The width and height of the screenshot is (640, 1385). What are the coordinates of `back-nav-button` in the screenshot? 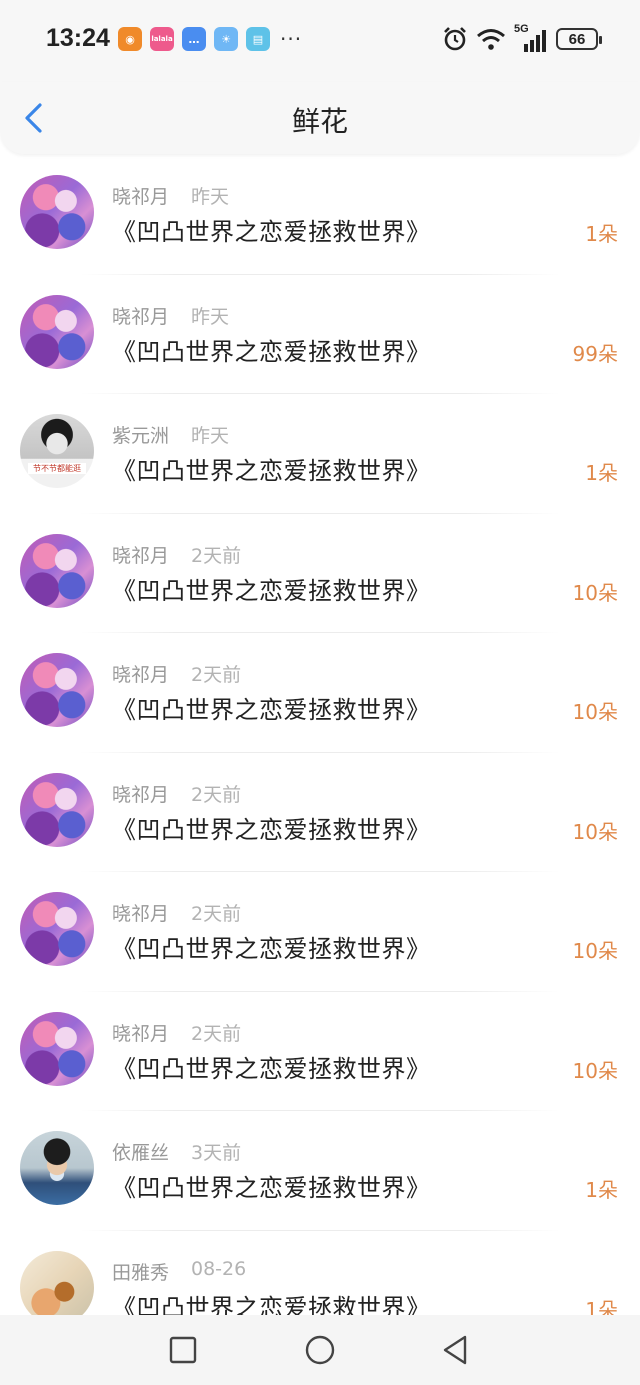 It's located at (455, 1350).